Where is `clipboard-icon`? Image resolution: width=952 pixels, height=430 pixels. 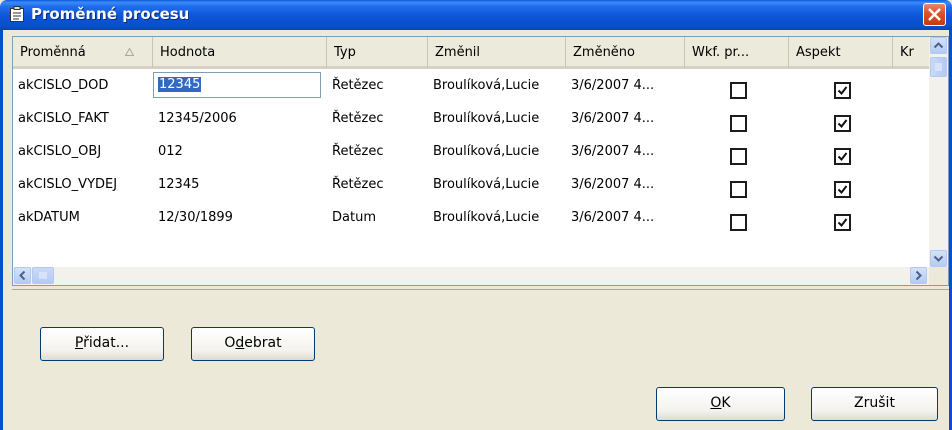 clipboard-icon is located at coordinates (17, 14).